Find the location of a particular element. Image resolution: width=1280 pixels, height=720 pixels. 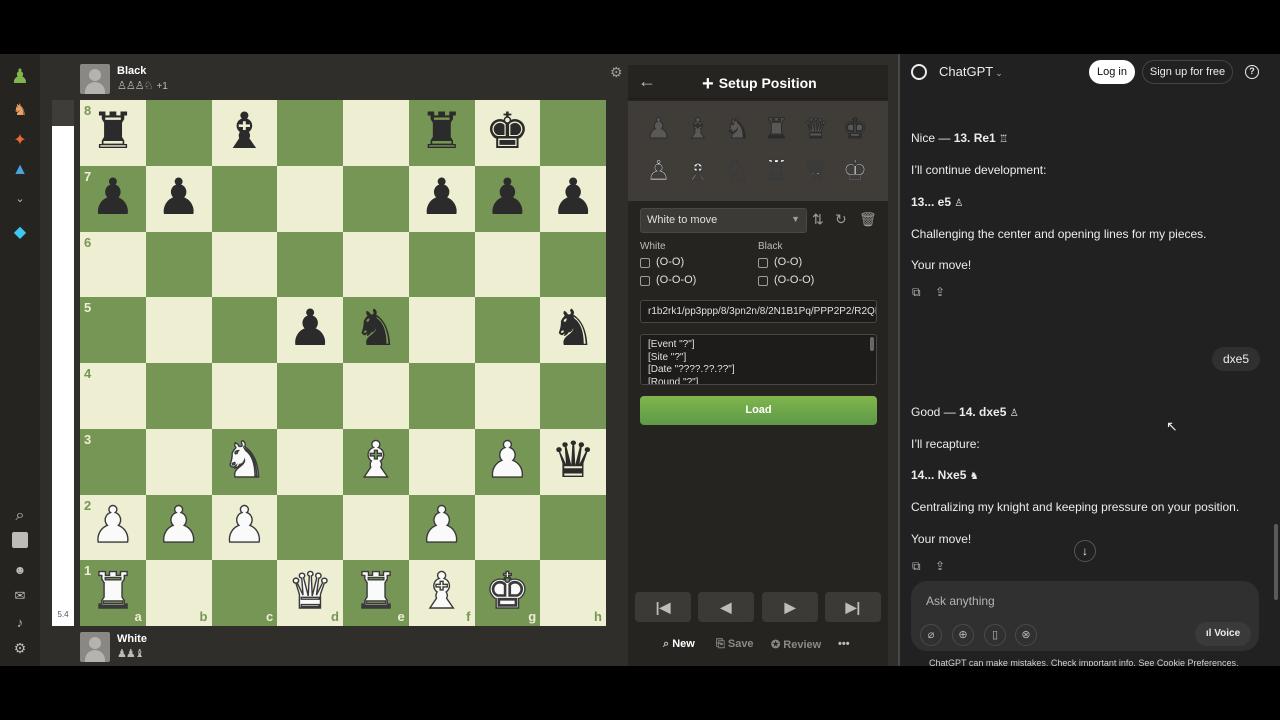

review-button: ✪ Review is located at coordinates (796, 644).